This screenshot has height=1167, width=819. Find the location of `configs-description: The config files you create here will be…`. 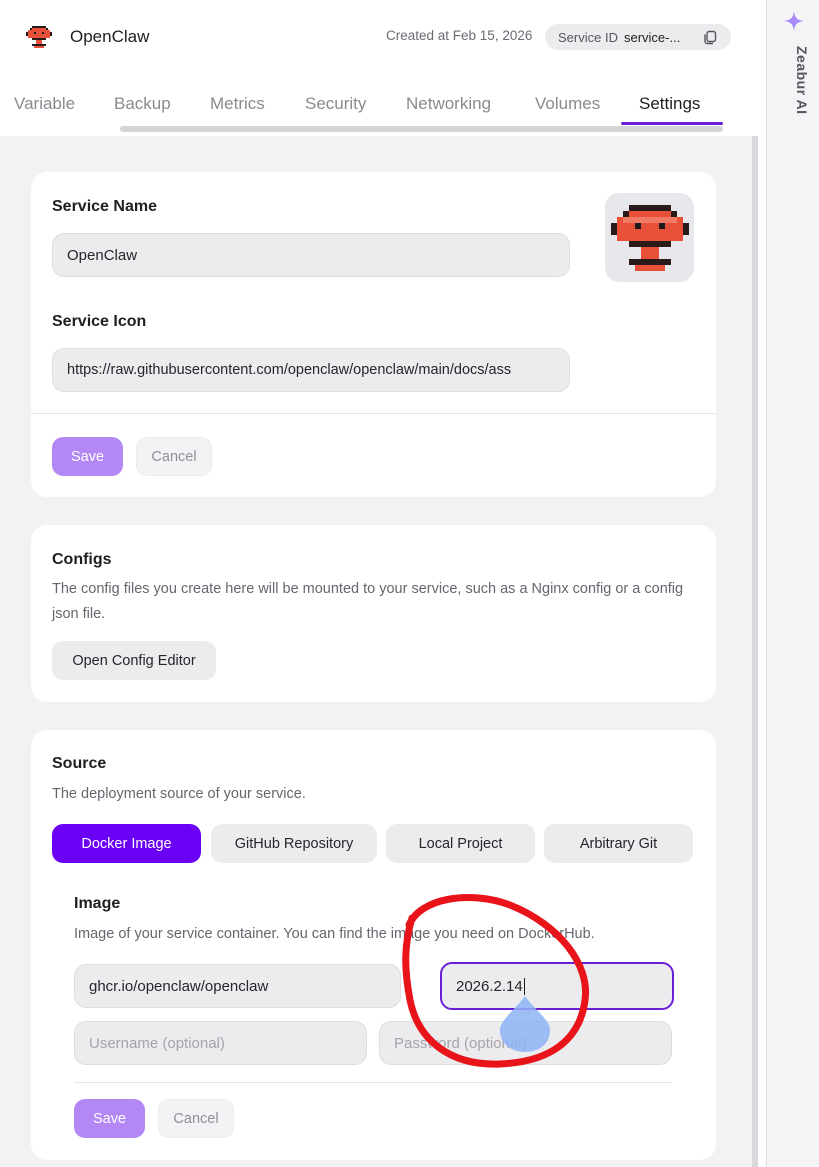

configs-description: The config files you create here will be… is located at coordinates (368, 601).